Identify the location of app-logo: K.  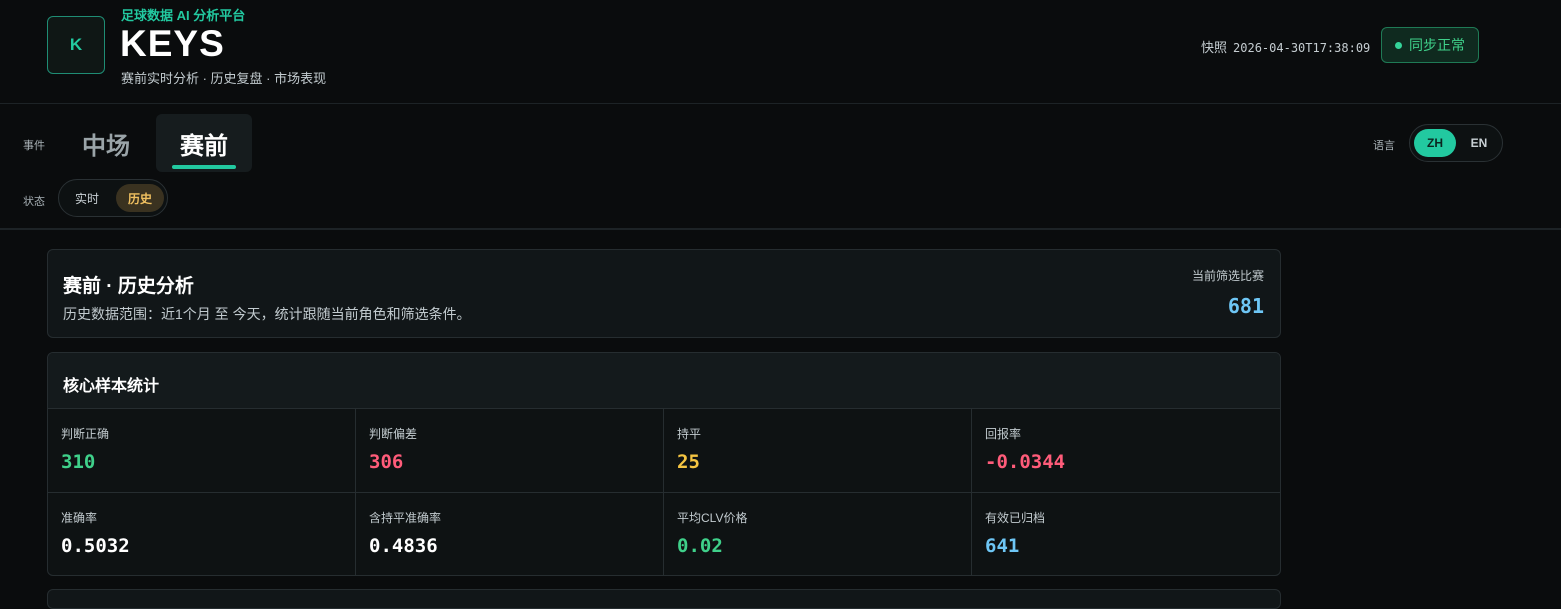
(76, 45).